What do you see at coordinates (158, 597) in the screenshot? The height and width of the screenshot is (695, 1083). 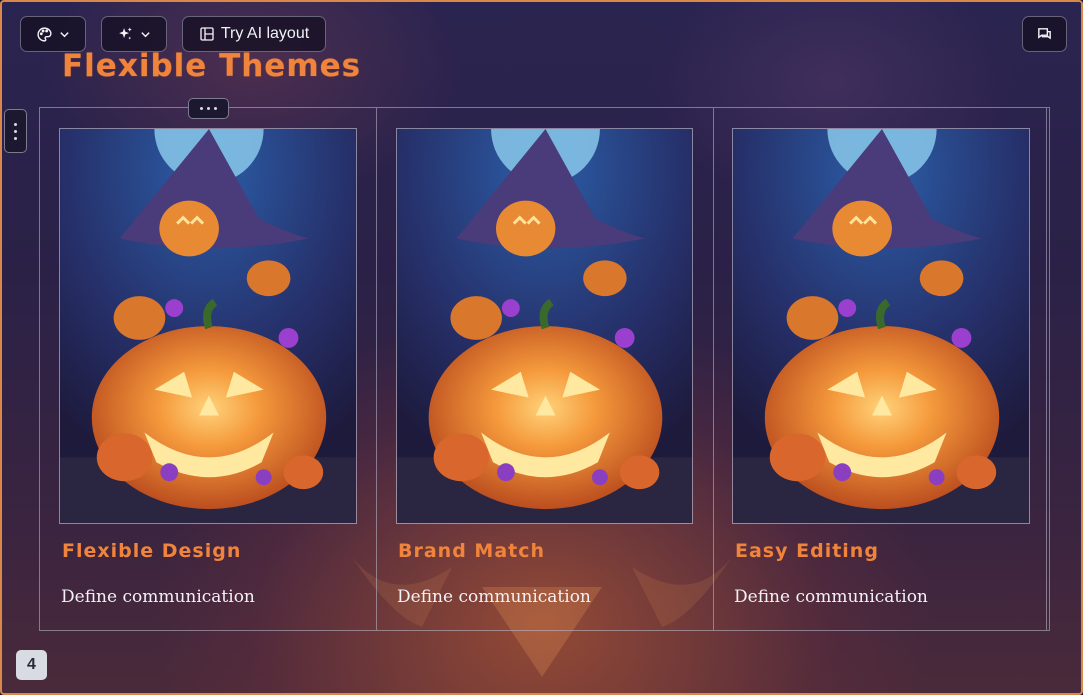 I see `card-body-1: Define communication` at bounding box center [158, 597].